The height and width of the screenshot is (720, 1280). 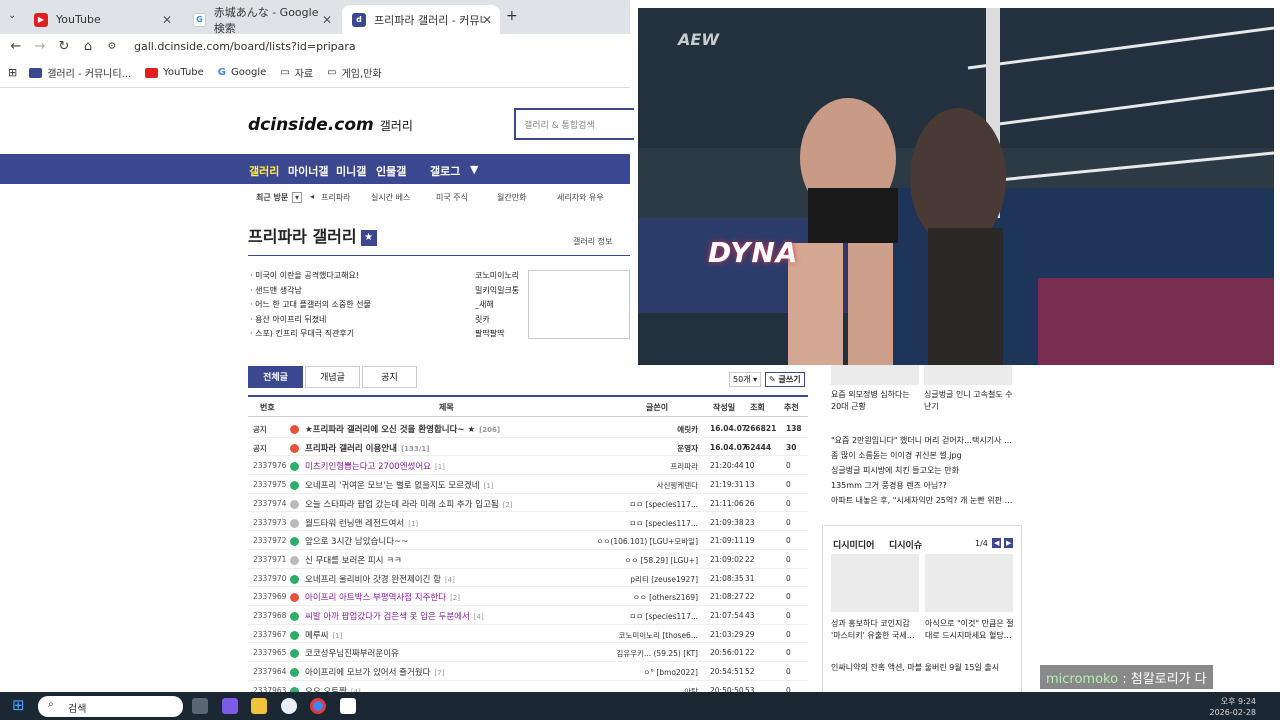 What do you see at coordinates (665, 597) in the screenshot?
I see `post-writer: ㅇㅇ [others2169]` at bounding box center [665, 597].